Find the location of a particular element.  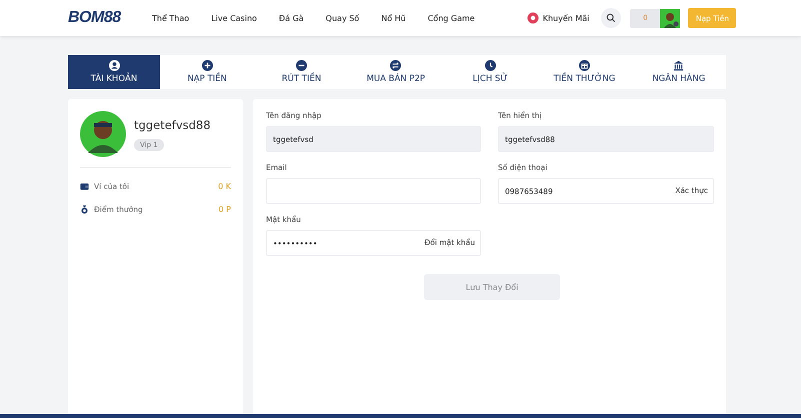

plus-icon is located at coordinates (207, 65).